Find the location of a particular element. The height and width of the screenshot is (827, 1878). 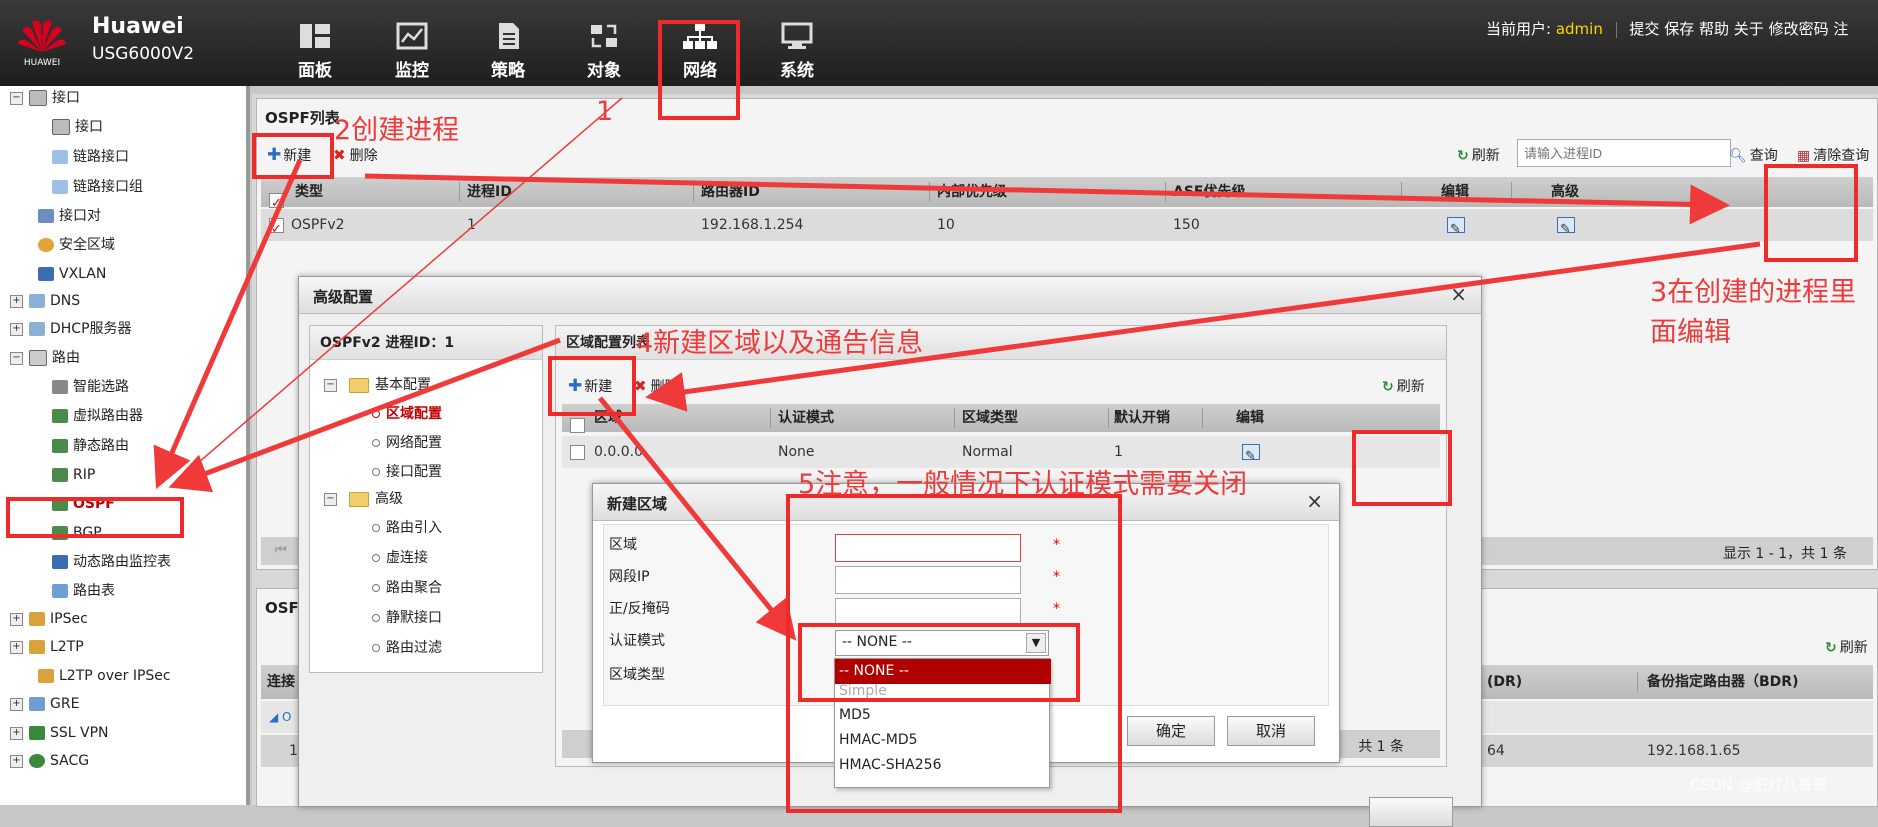

watermark: CSDN @肥灯儿哥哥 is located at coordinates (1759, 785).